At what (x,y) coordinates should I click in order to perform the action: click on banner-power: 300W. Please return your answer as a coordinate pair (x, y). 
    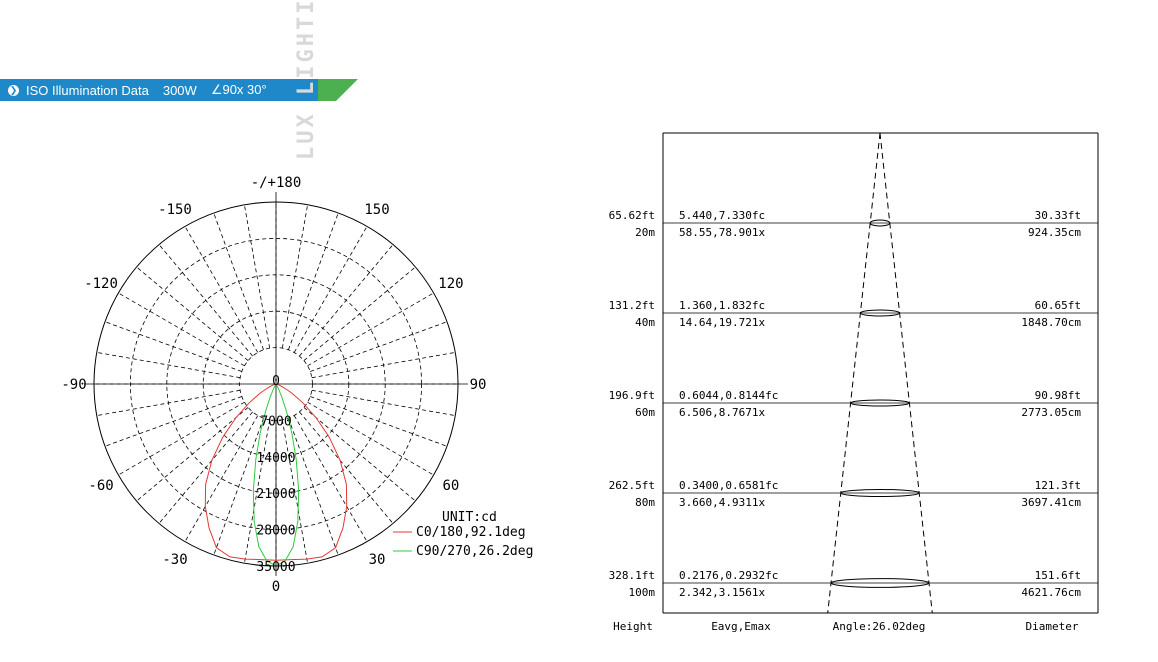
    Looking at the image, I should click on (179, 90).